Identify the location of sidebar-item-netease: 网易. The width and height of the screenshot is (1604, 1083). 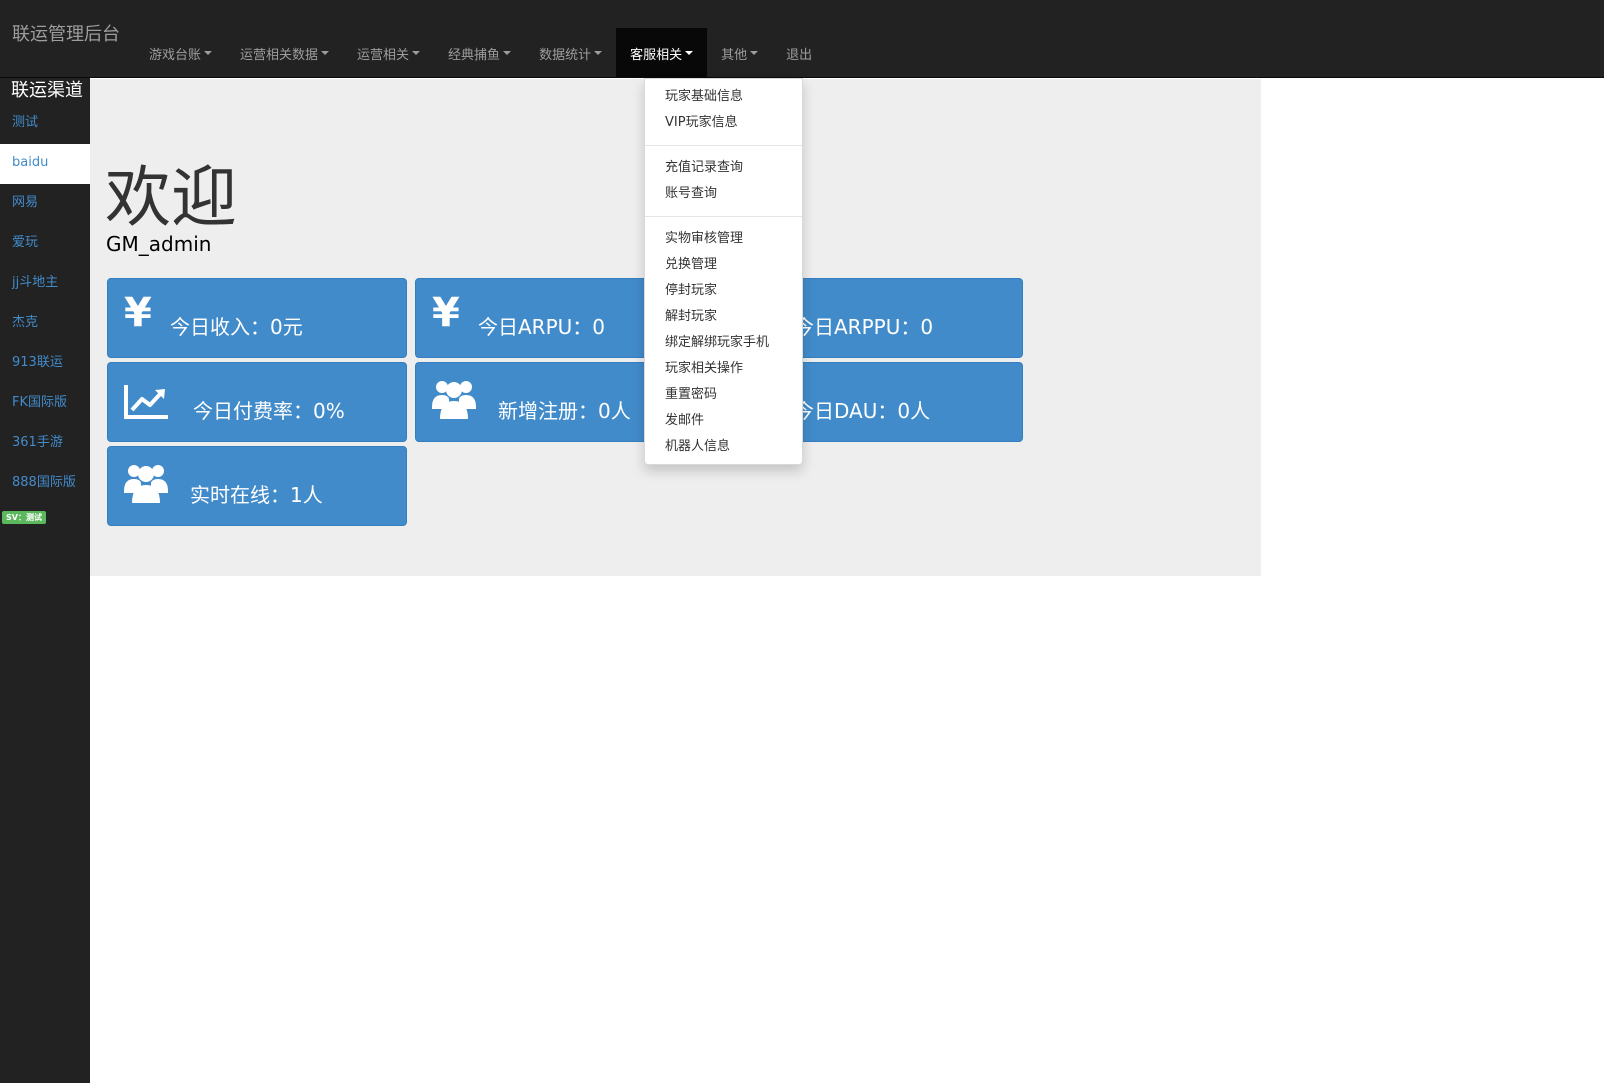
(45, 204).